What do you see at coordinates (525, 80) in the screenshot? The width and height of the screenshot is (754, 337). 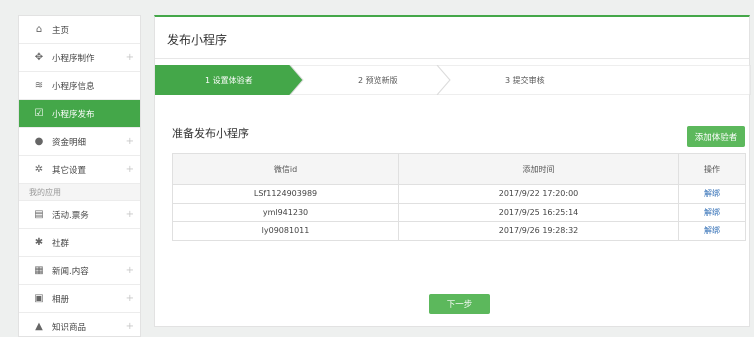 I see `step-3-label: 3 提交审核` at bounding box center [525, 80].